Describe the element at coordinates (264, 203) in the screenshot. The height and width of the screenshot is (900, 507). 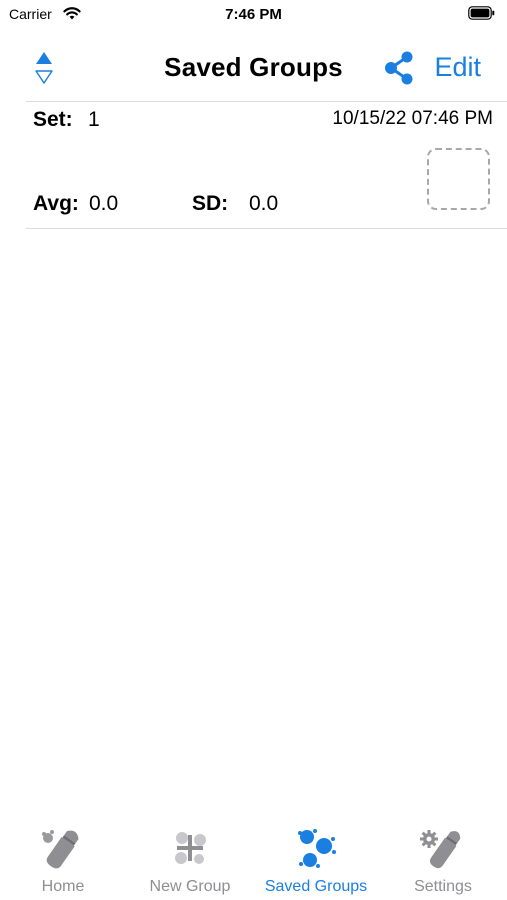
I see `sd-value: 0.0` at that location.